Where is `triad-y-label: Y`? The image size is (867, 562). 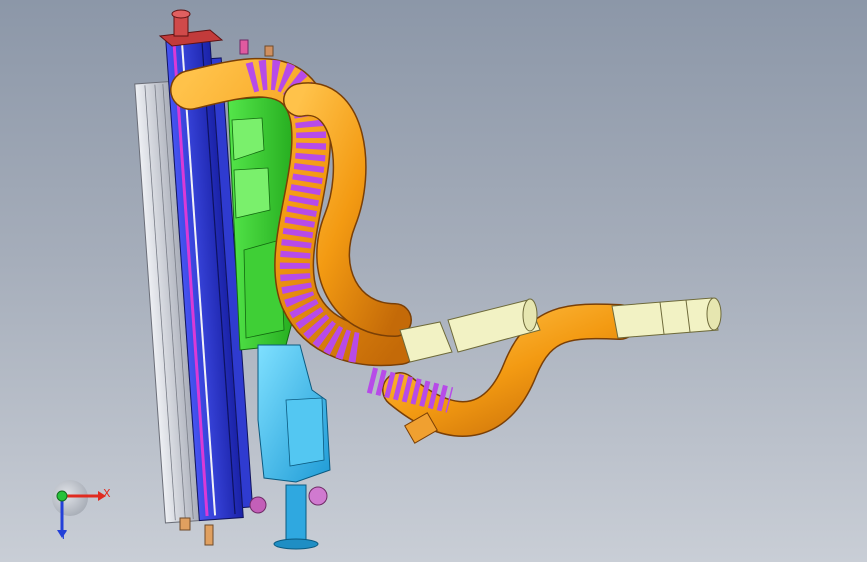
triad-y-label: Y is located at coordinates (63, 535).